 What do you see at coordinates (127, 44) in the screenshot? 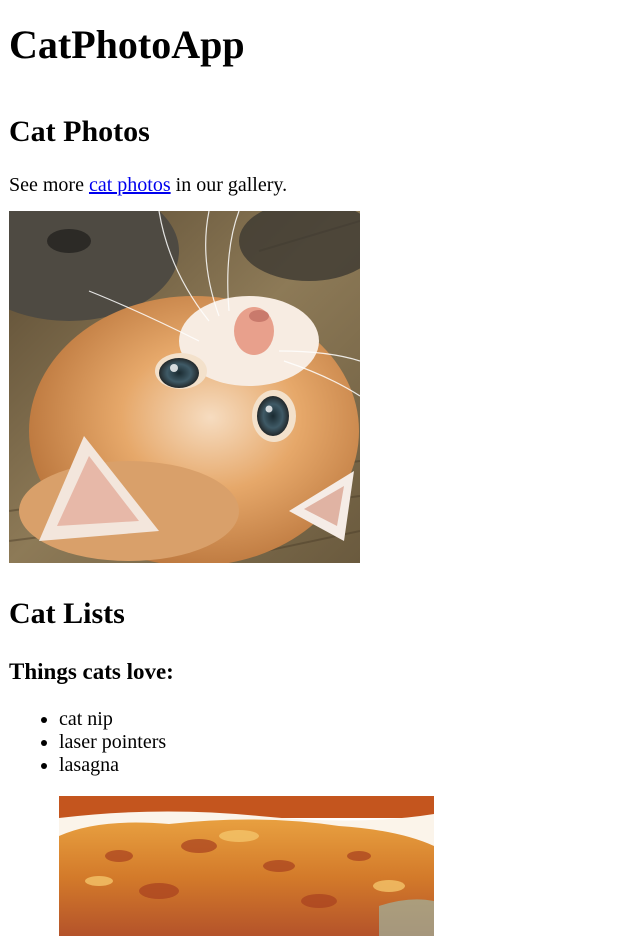
I see `page-title: CatPhotoApp` at bounding box center [127, 44].